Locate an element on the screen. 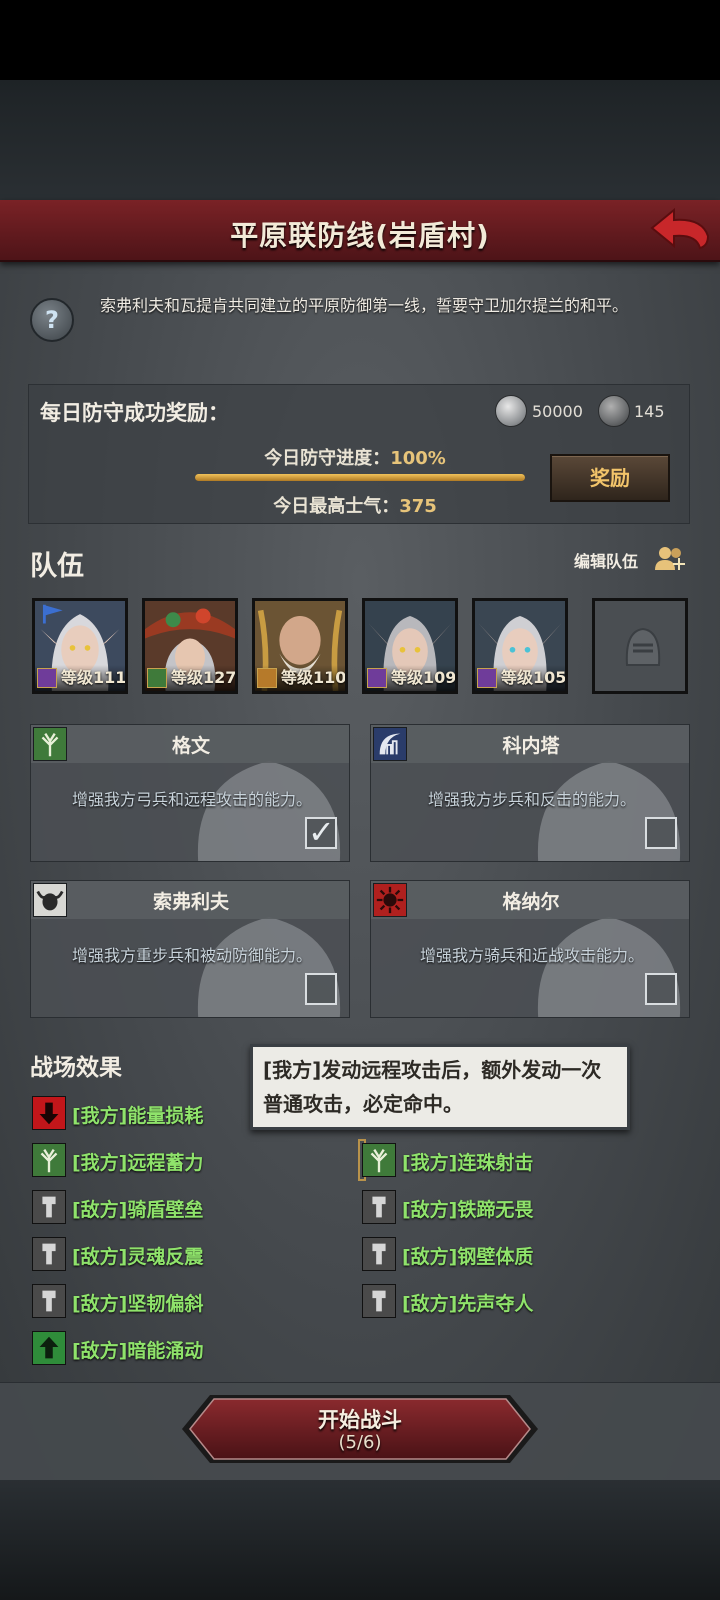  stage-description: 索弗利夫和瓦提肯共同建立的平原防御第一线，誓要守卫加尔提兰的和平。 is located at coordinates (363, 305).